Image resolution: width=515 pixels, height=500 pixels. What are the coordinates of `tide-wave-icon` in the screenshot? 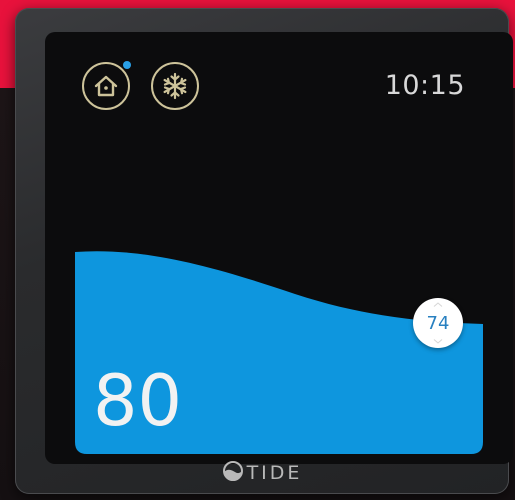 It's located at (233, 473).